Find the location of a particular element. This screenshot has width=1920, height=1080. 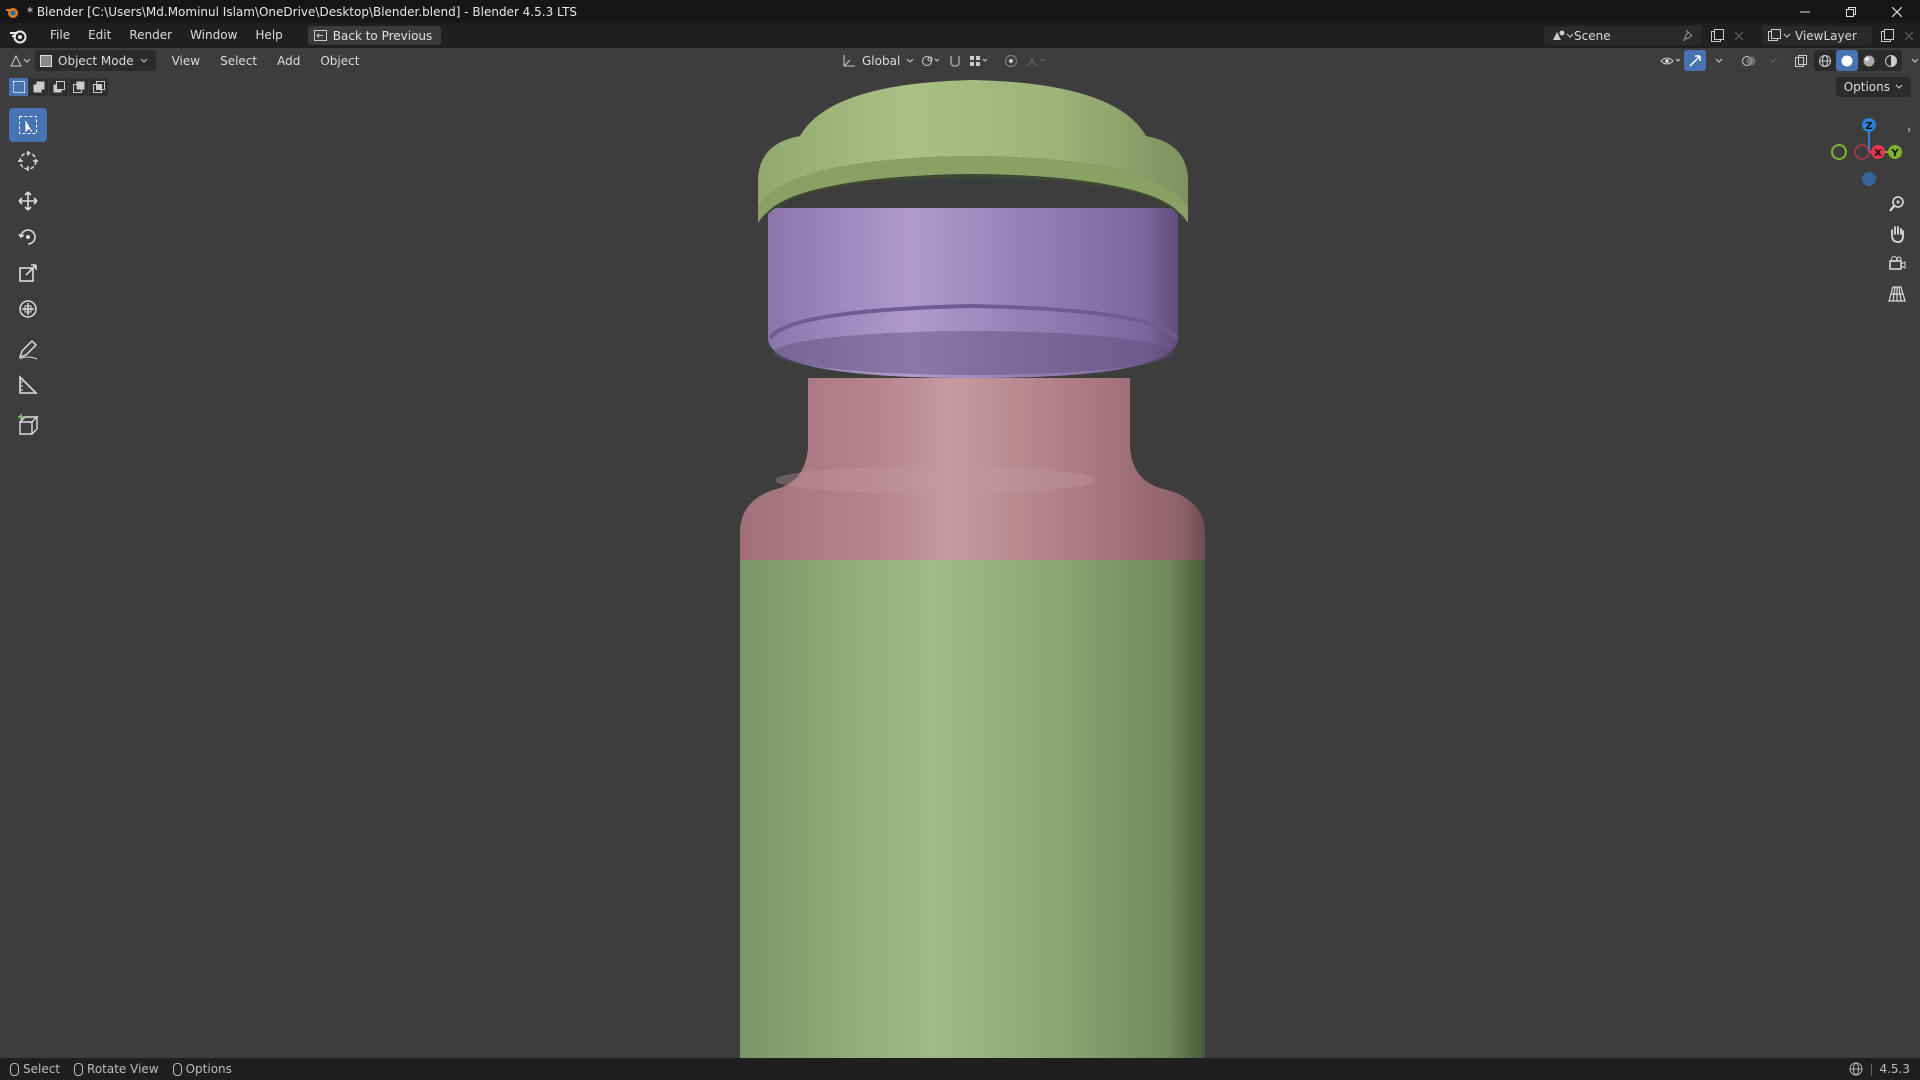

select-intersect-button is located at coordinates (98, 87).